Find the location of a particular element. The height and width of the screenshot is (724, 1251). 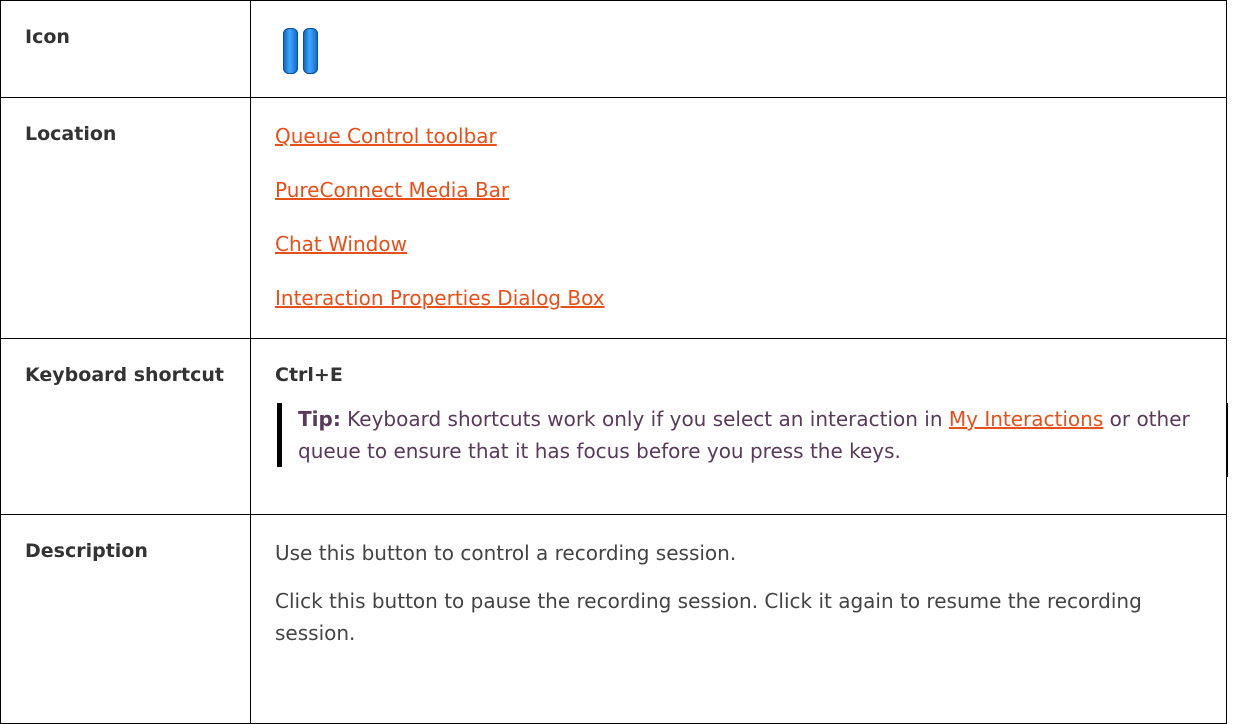

pause-icon-right-bar is located at coordinates (310, 51).